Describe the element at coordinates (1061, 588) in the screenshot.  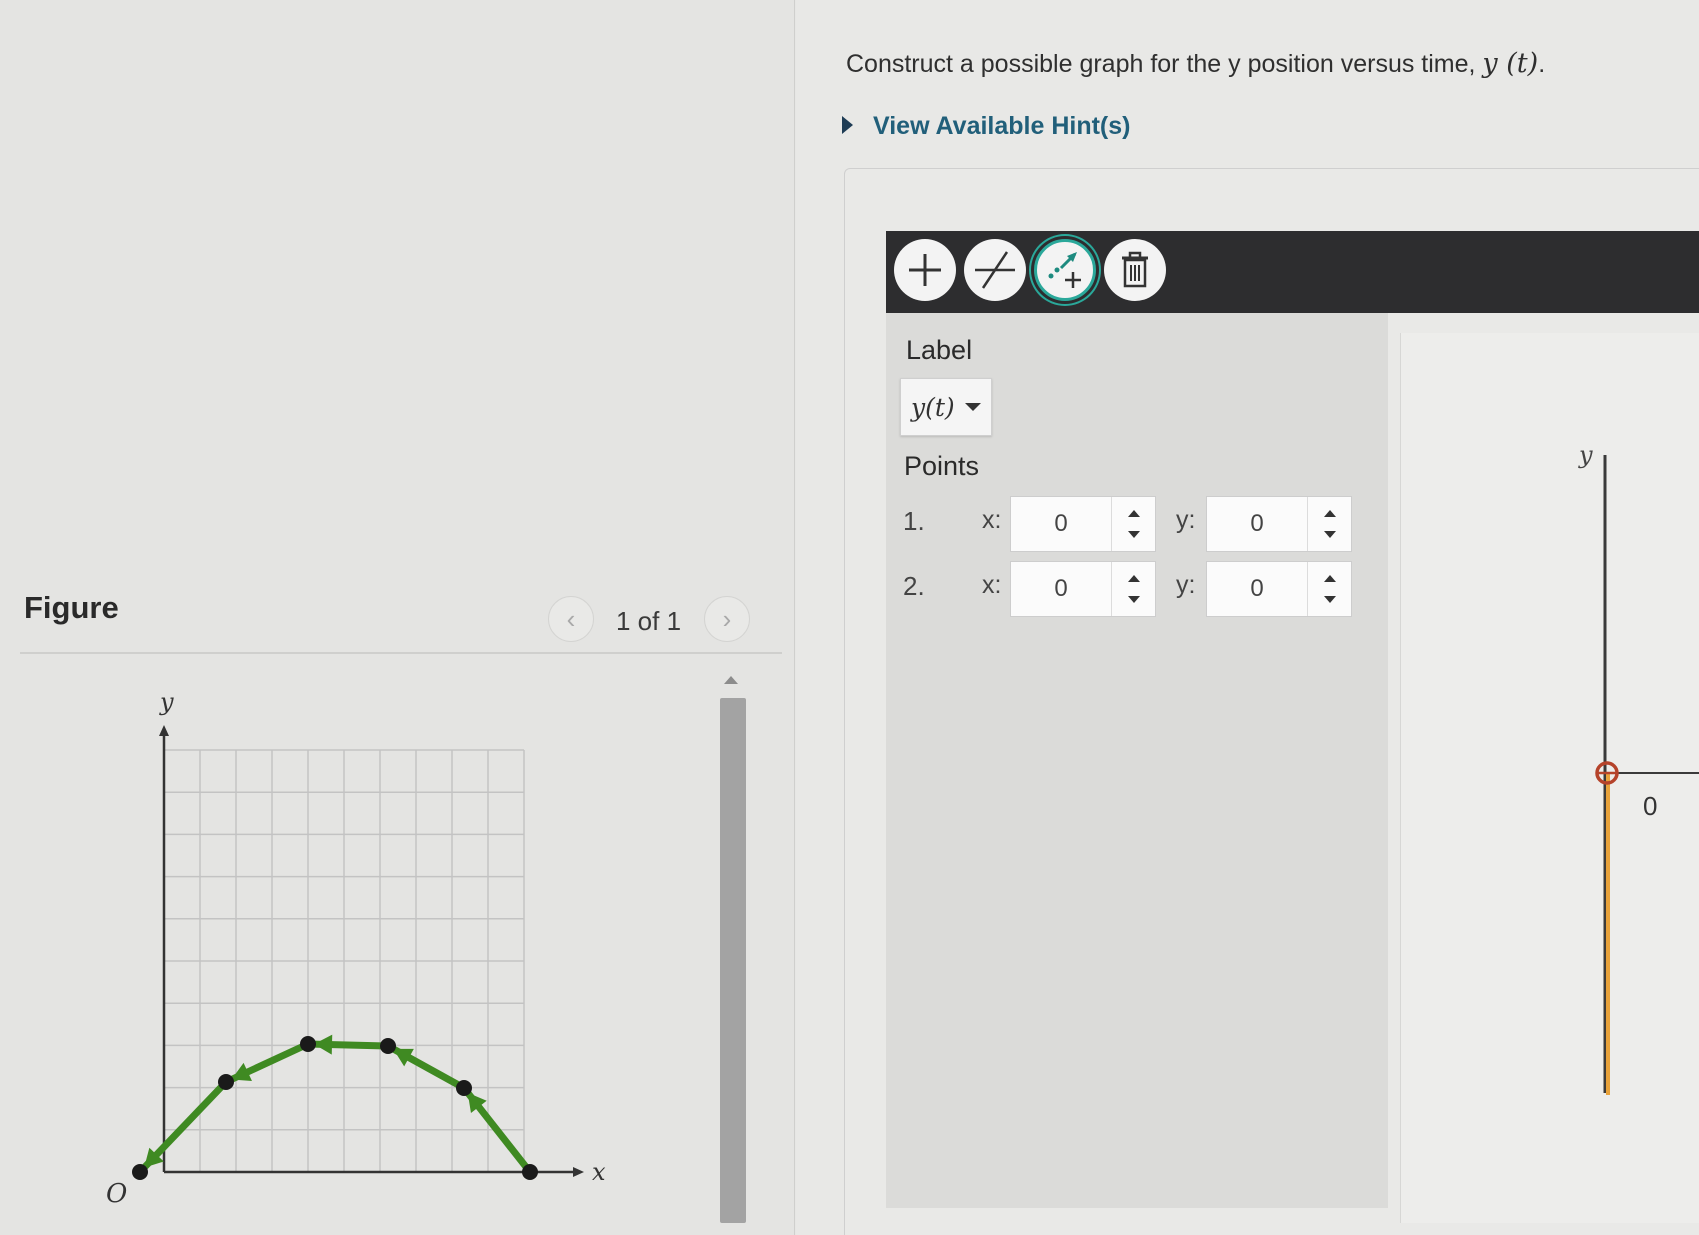
I see `point-2-x-value: 0` at that location.